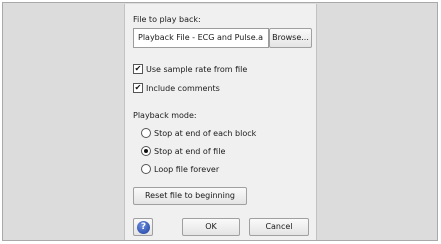 The image size is (441, 244). Describe the element at coordinates (201, 38) in the screenshot. I see `playback-file-field: Playback File - ECG and Pulse.a` at that location.